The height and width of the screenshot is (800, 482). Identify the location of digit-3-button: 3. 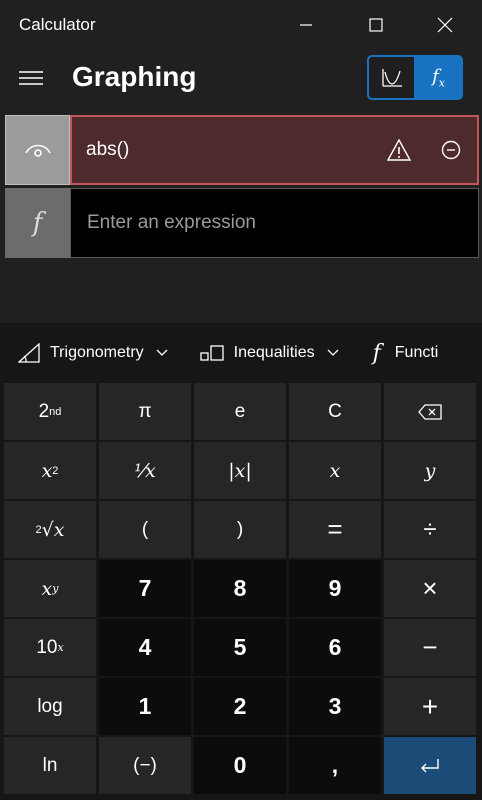
(335, 706).